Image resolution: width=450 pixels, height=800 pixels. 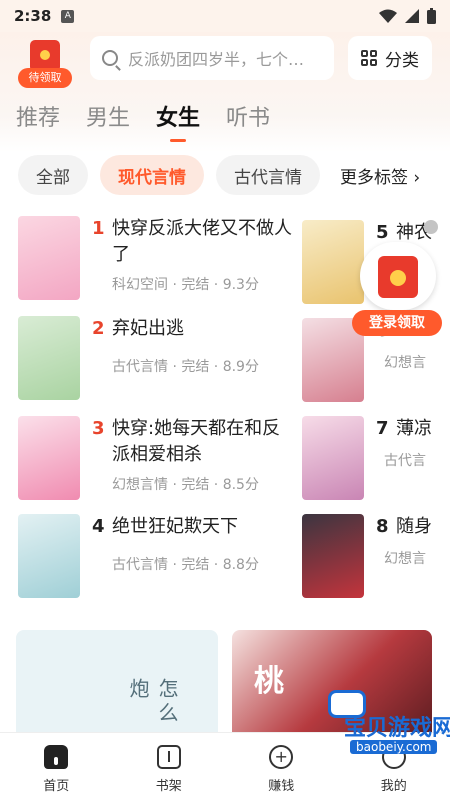 I want to click on watermark-url: baobeiy.com, so click(x=393, y=747).